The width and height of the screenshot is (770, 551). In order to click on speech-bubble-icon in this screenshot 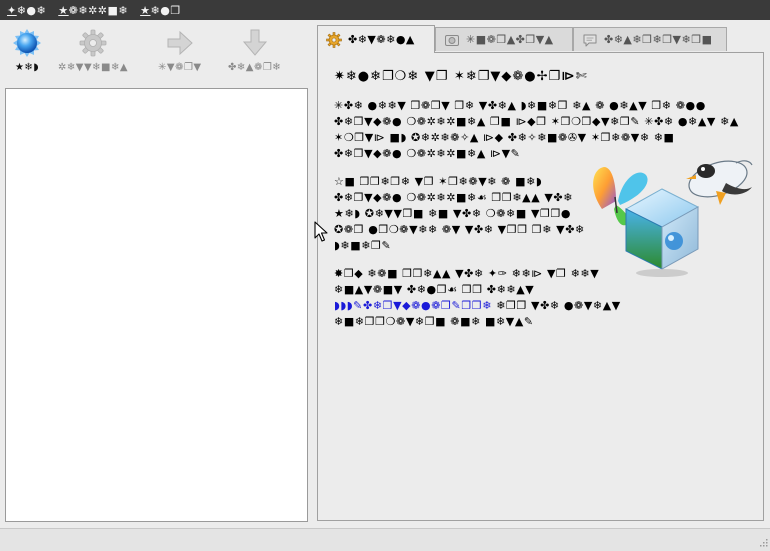, I will do `click(590, 40)`.